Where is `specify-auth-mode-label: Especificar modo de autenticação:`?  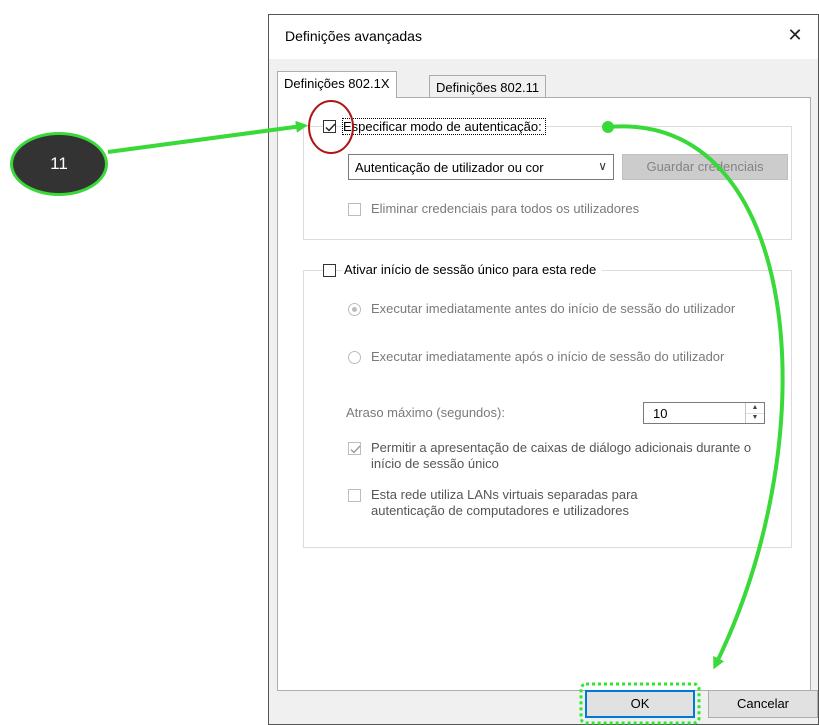 specify-auth-mode-label: Especificar modo de autenticação: is located at coordinates (444, 126).